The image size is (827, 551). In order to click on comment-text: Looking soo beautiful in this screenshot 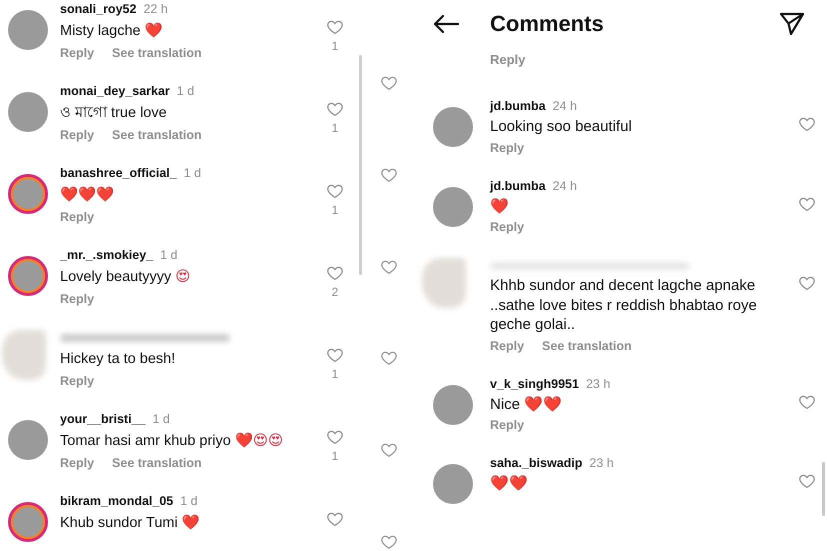, I will do `click(561, 126)`.